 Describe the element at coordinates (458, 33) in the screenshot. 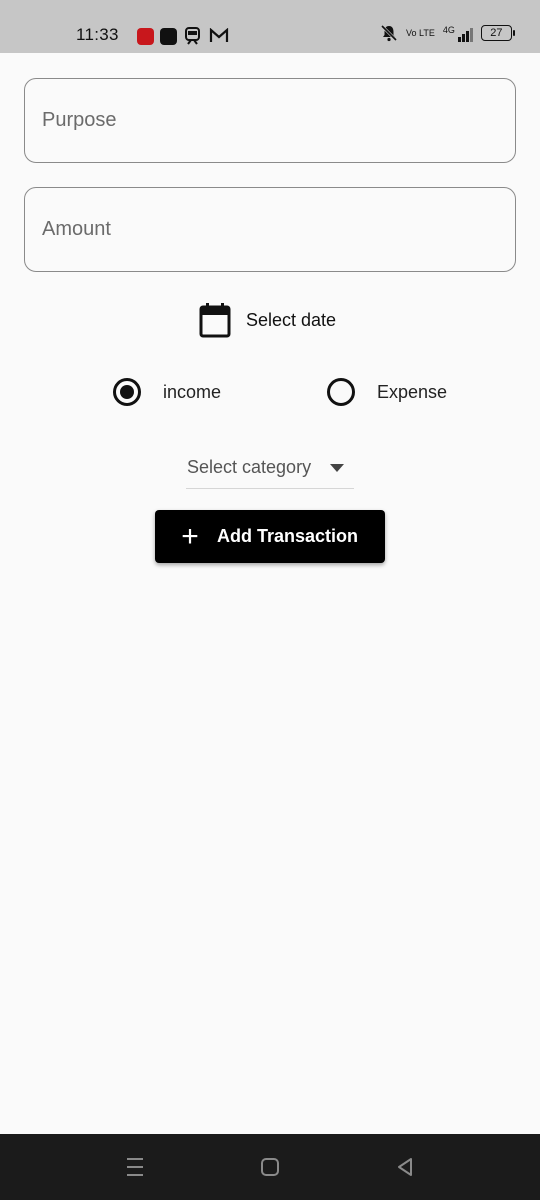

I see `signal-icon: 4G` at that location.